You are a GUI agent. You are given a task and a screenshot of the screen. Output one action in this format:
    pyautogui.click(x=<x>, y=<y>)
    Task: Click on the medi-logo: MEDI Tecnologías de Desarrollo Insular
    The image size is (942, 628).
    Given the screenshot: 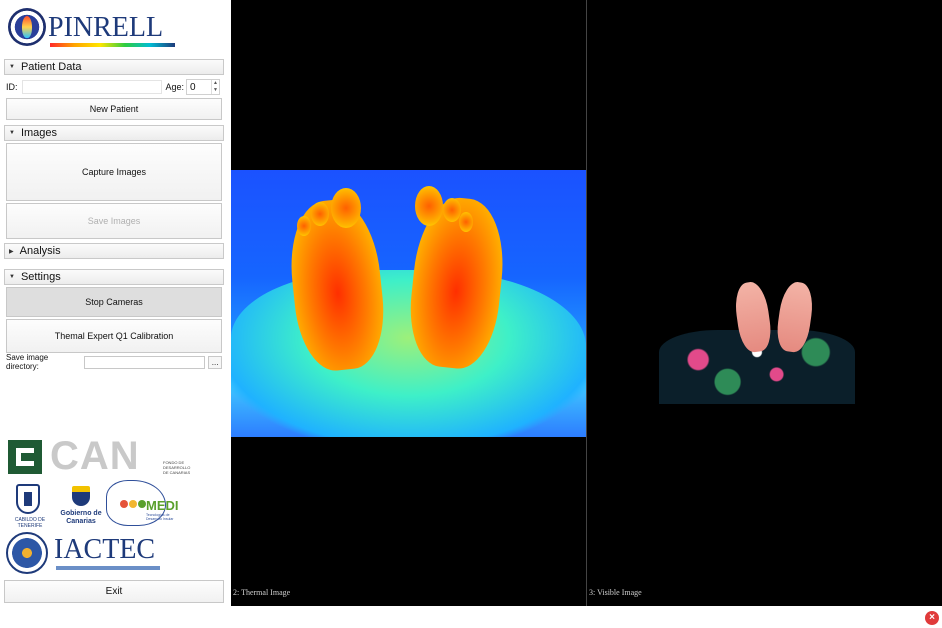 What is the action you would take?
    pyautogui.click(x=146, y=505)
    